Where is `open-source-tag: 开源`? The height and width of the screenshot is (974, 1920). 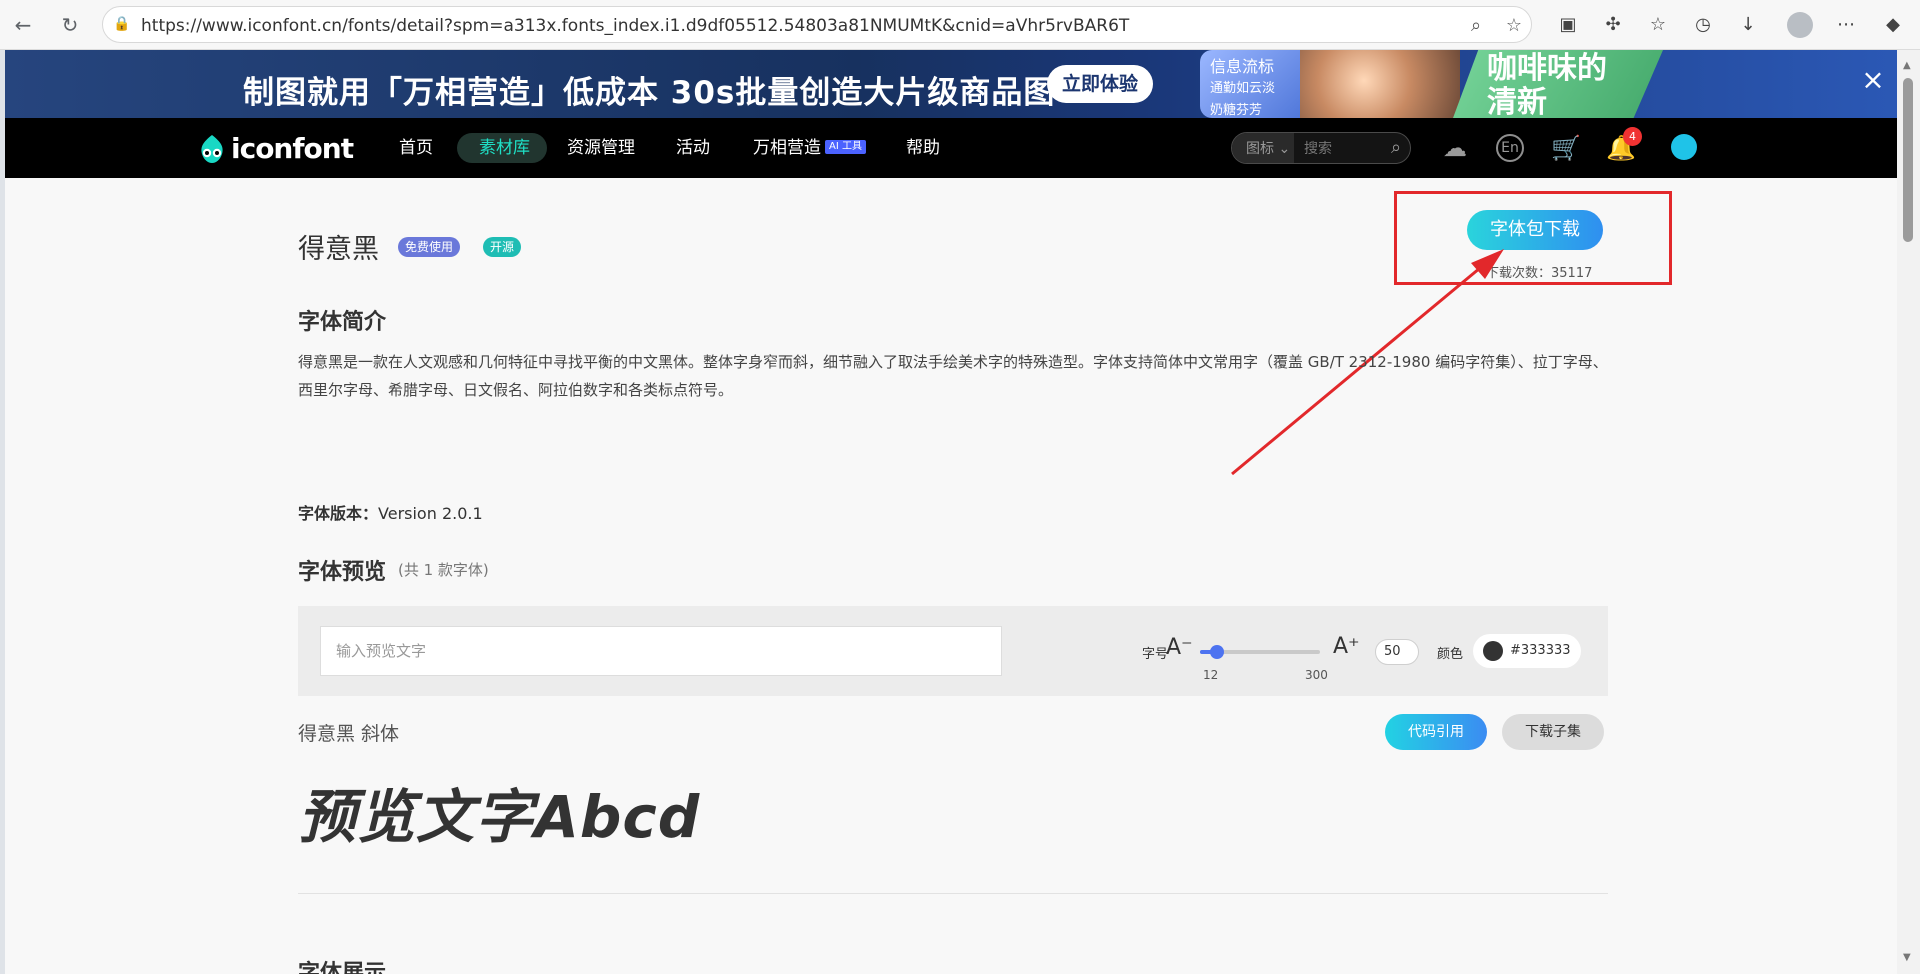 open-source-tag: 开源 is located at coordinates (502, 247).